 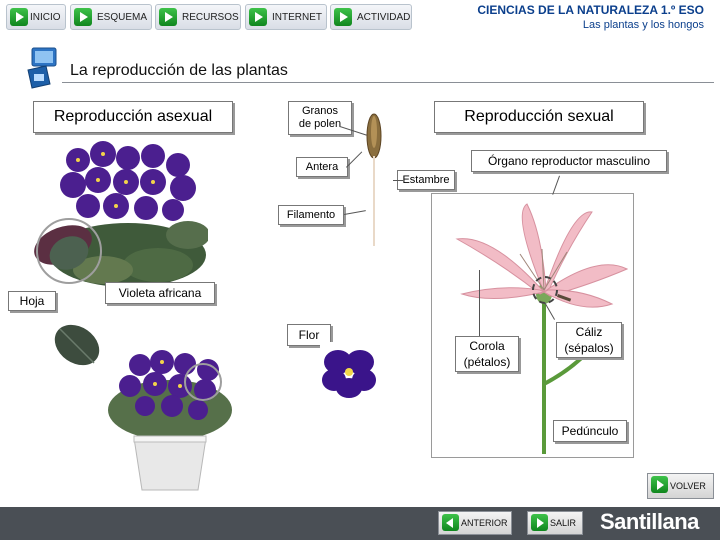 What do you see at coordinates (77, 344) in the screenshot?
I see `leaf-image` at bounding box center [77, 344].